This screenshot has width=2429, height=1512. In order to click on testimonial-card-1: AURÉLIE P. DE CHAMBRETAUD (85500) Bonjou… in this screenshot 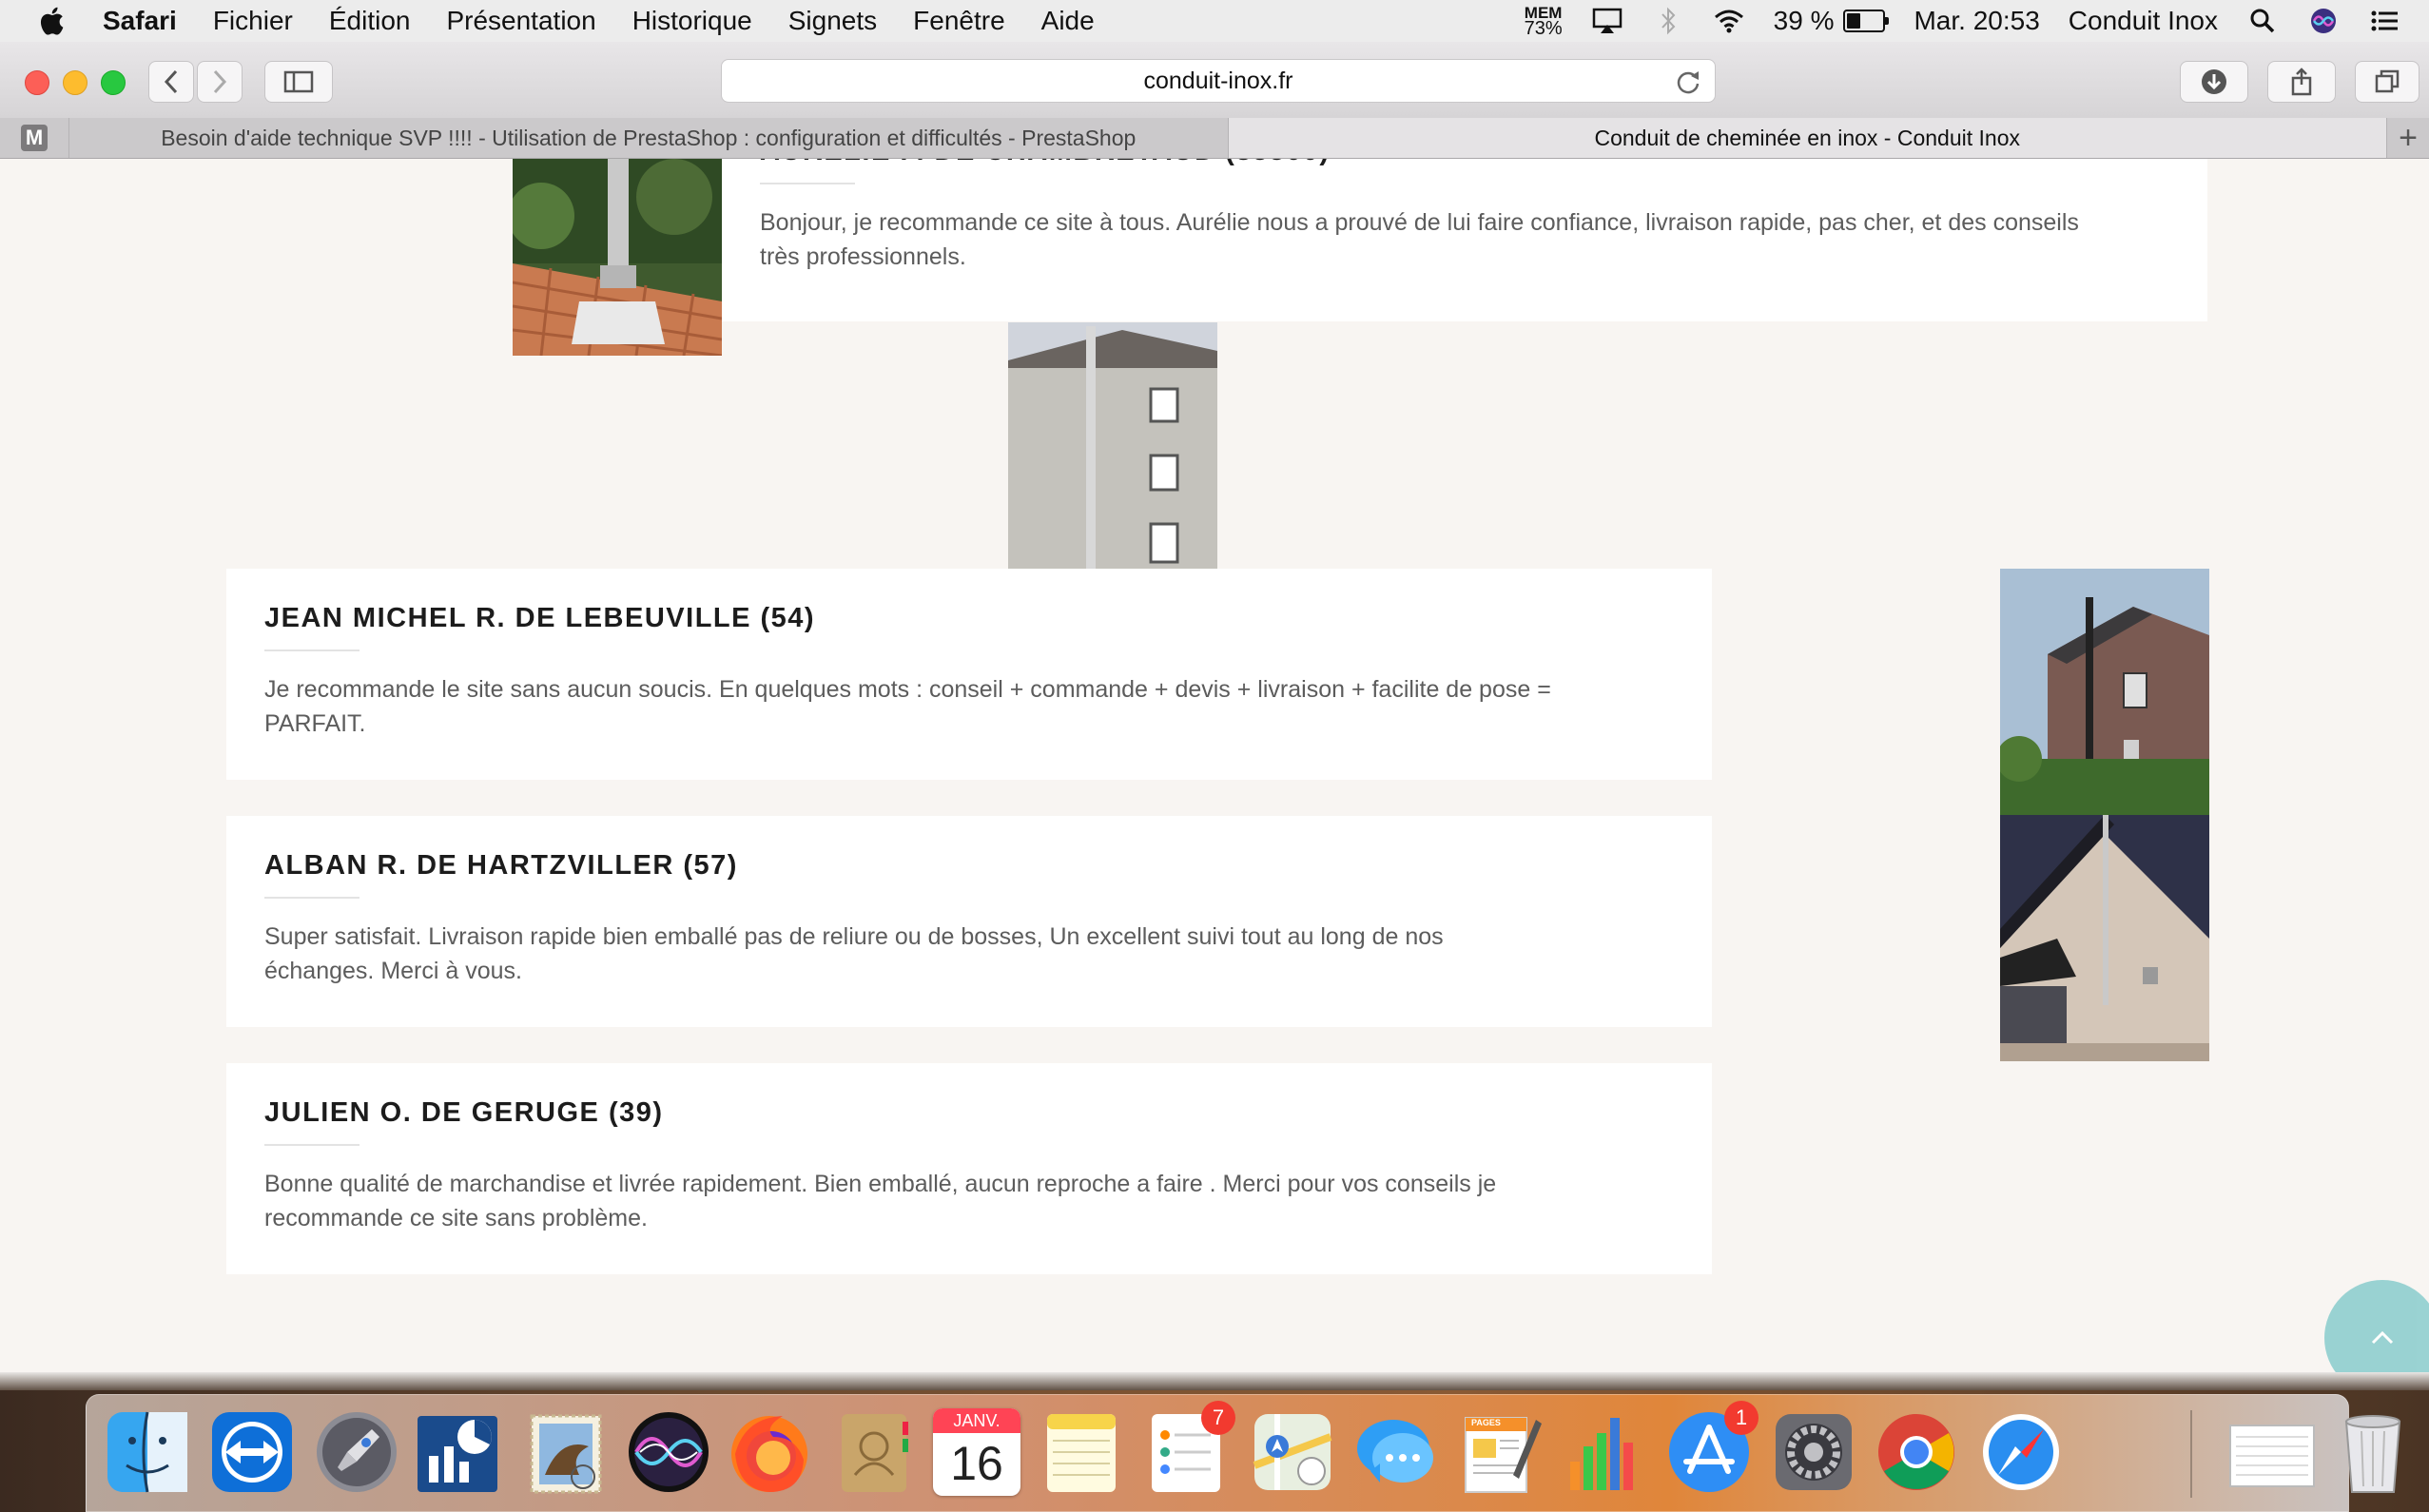, I will do `click(1464, 240)`.